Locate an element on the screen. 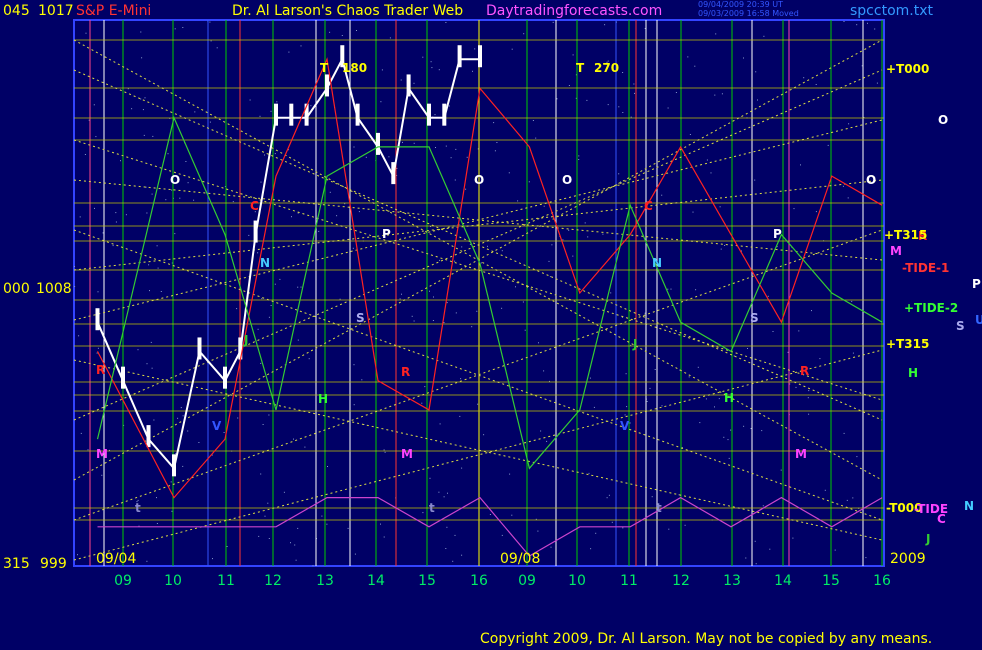  label-t315-b: +T315 is located at coordinates (908, 344).